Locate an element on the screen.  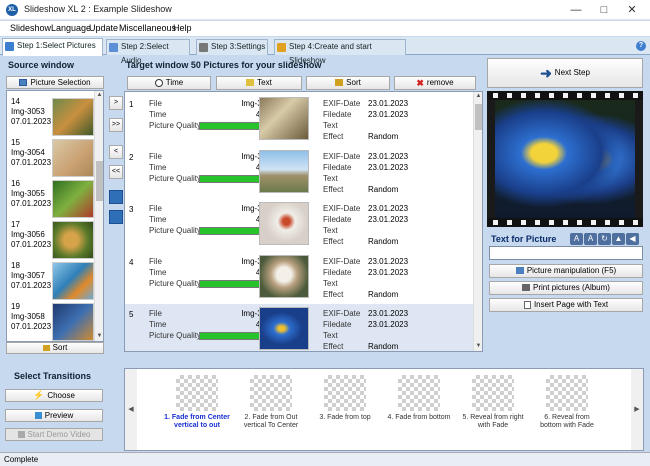
preview-image is located at coordinates (565, 159).